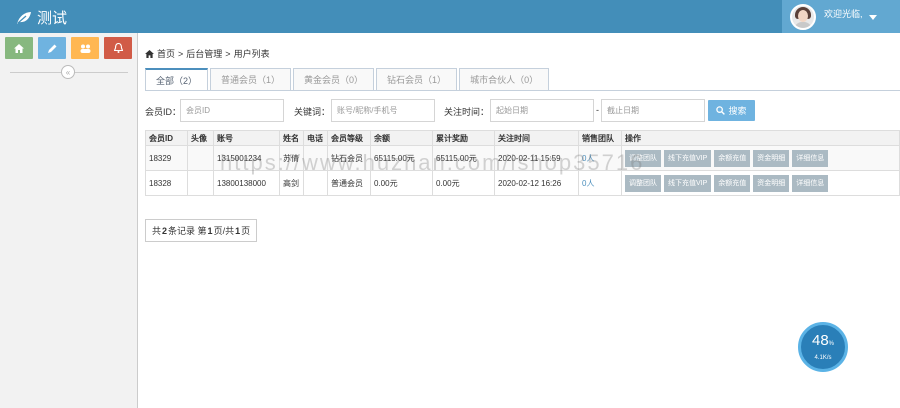 Image resolution: width=900 pixels, height=408 pixels. I want to click on pagination-summary: 共 2 条记录 第 1 页/共 1 页, so click(201, 230).